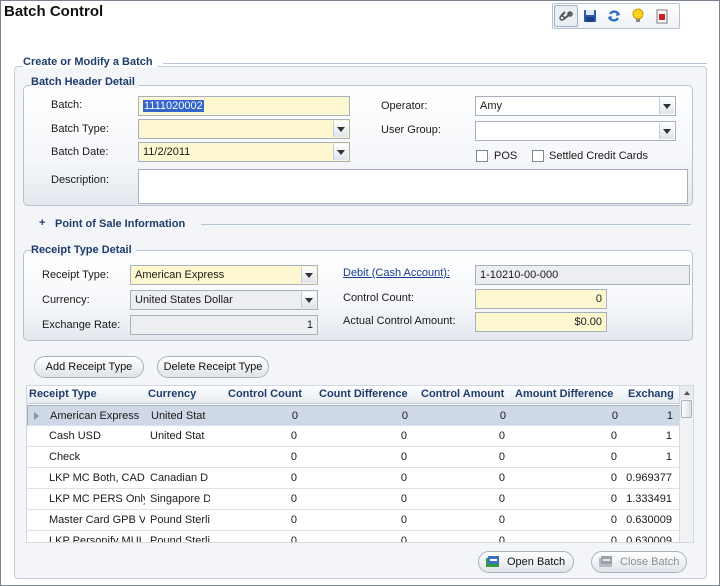  I want to click on exchange-rate-input: 1, so click(224, 325).